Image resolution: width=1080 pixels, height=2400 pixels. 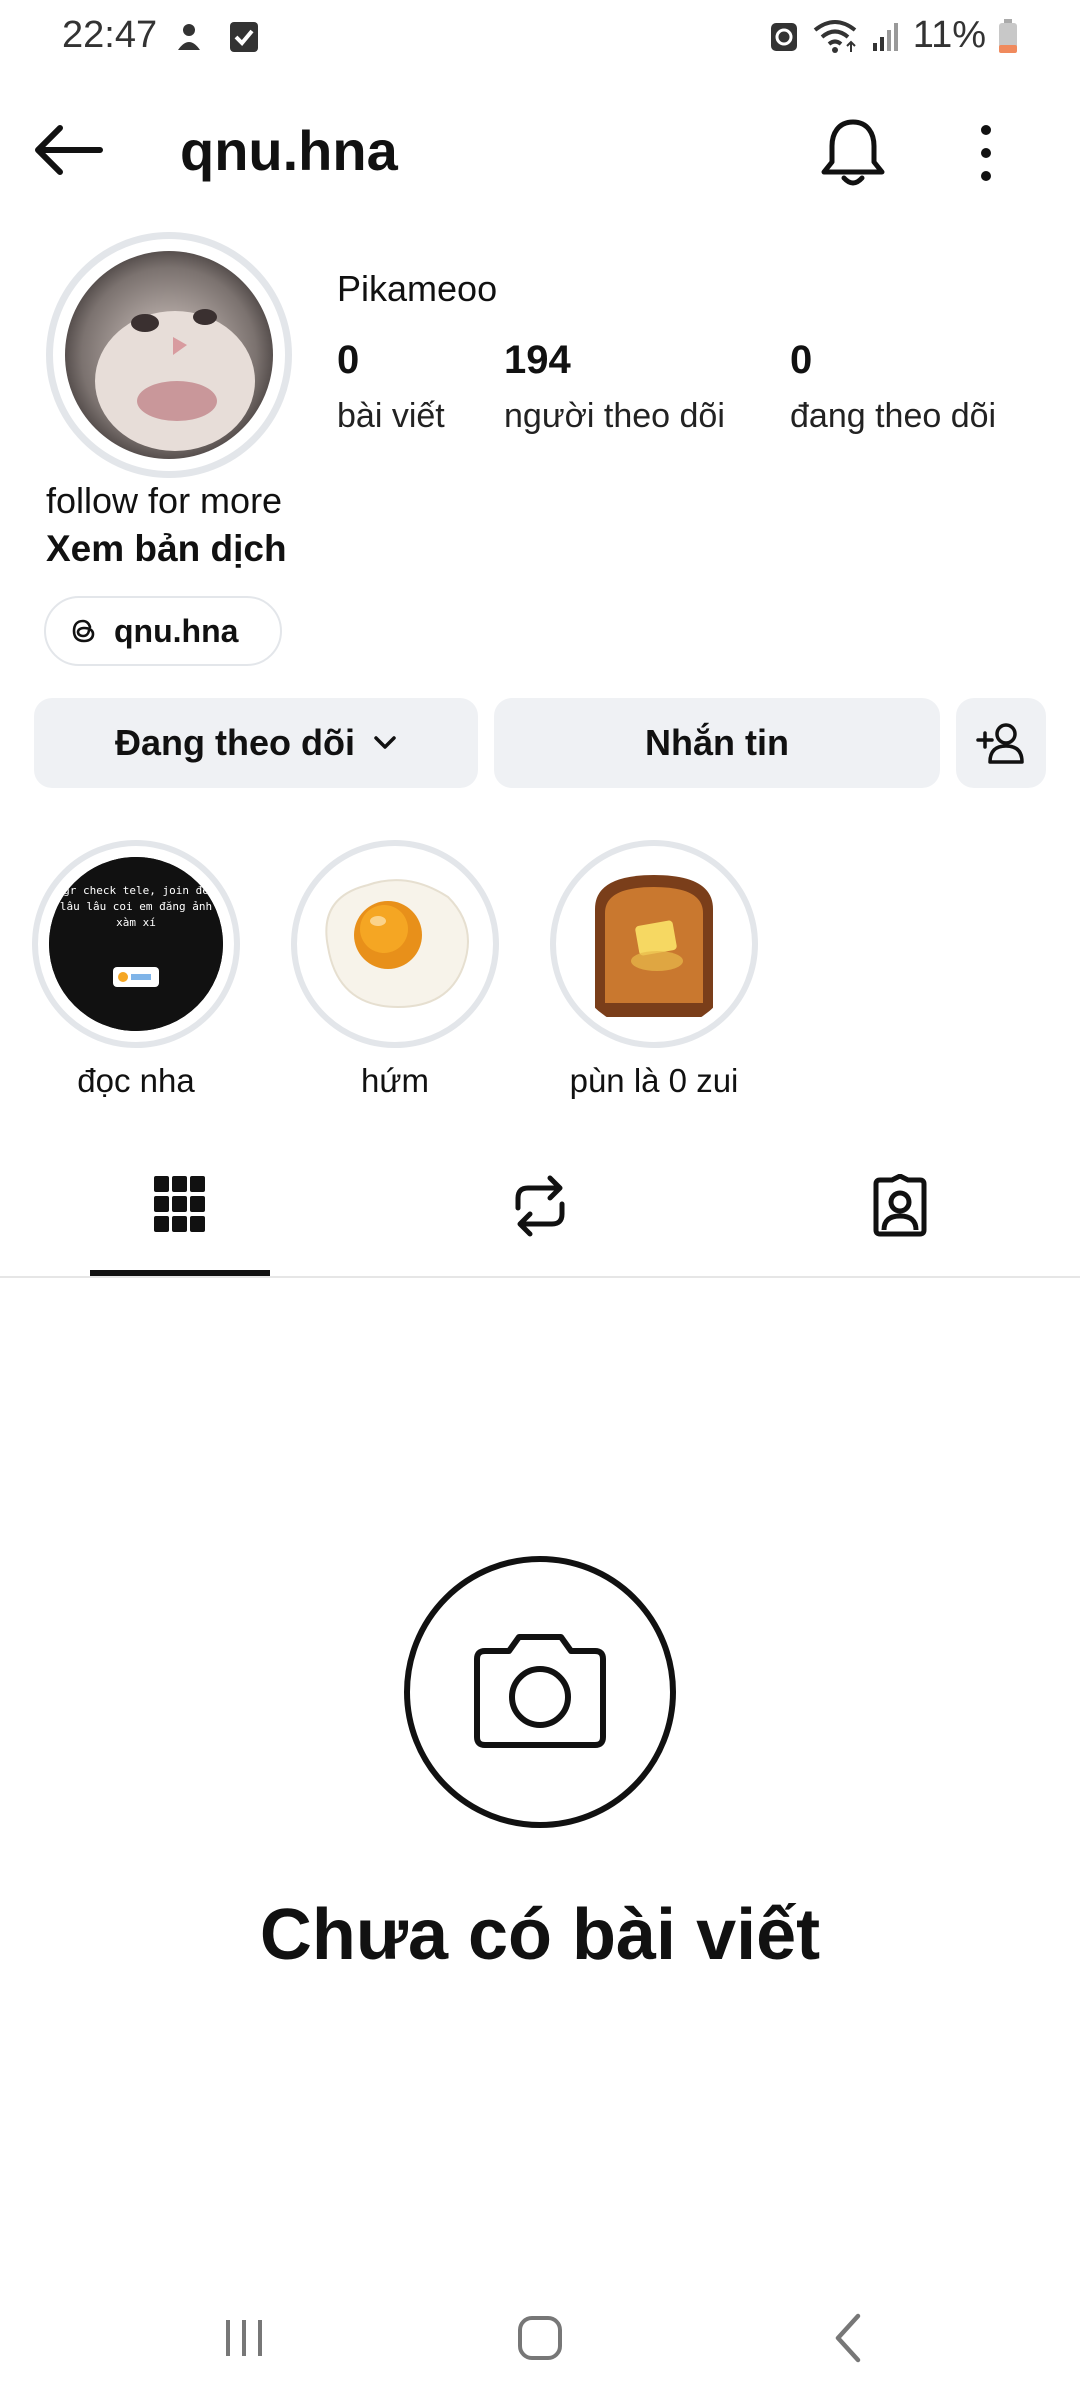 I want to click on status-right-icons: 11%, so click(x=893, y=35).